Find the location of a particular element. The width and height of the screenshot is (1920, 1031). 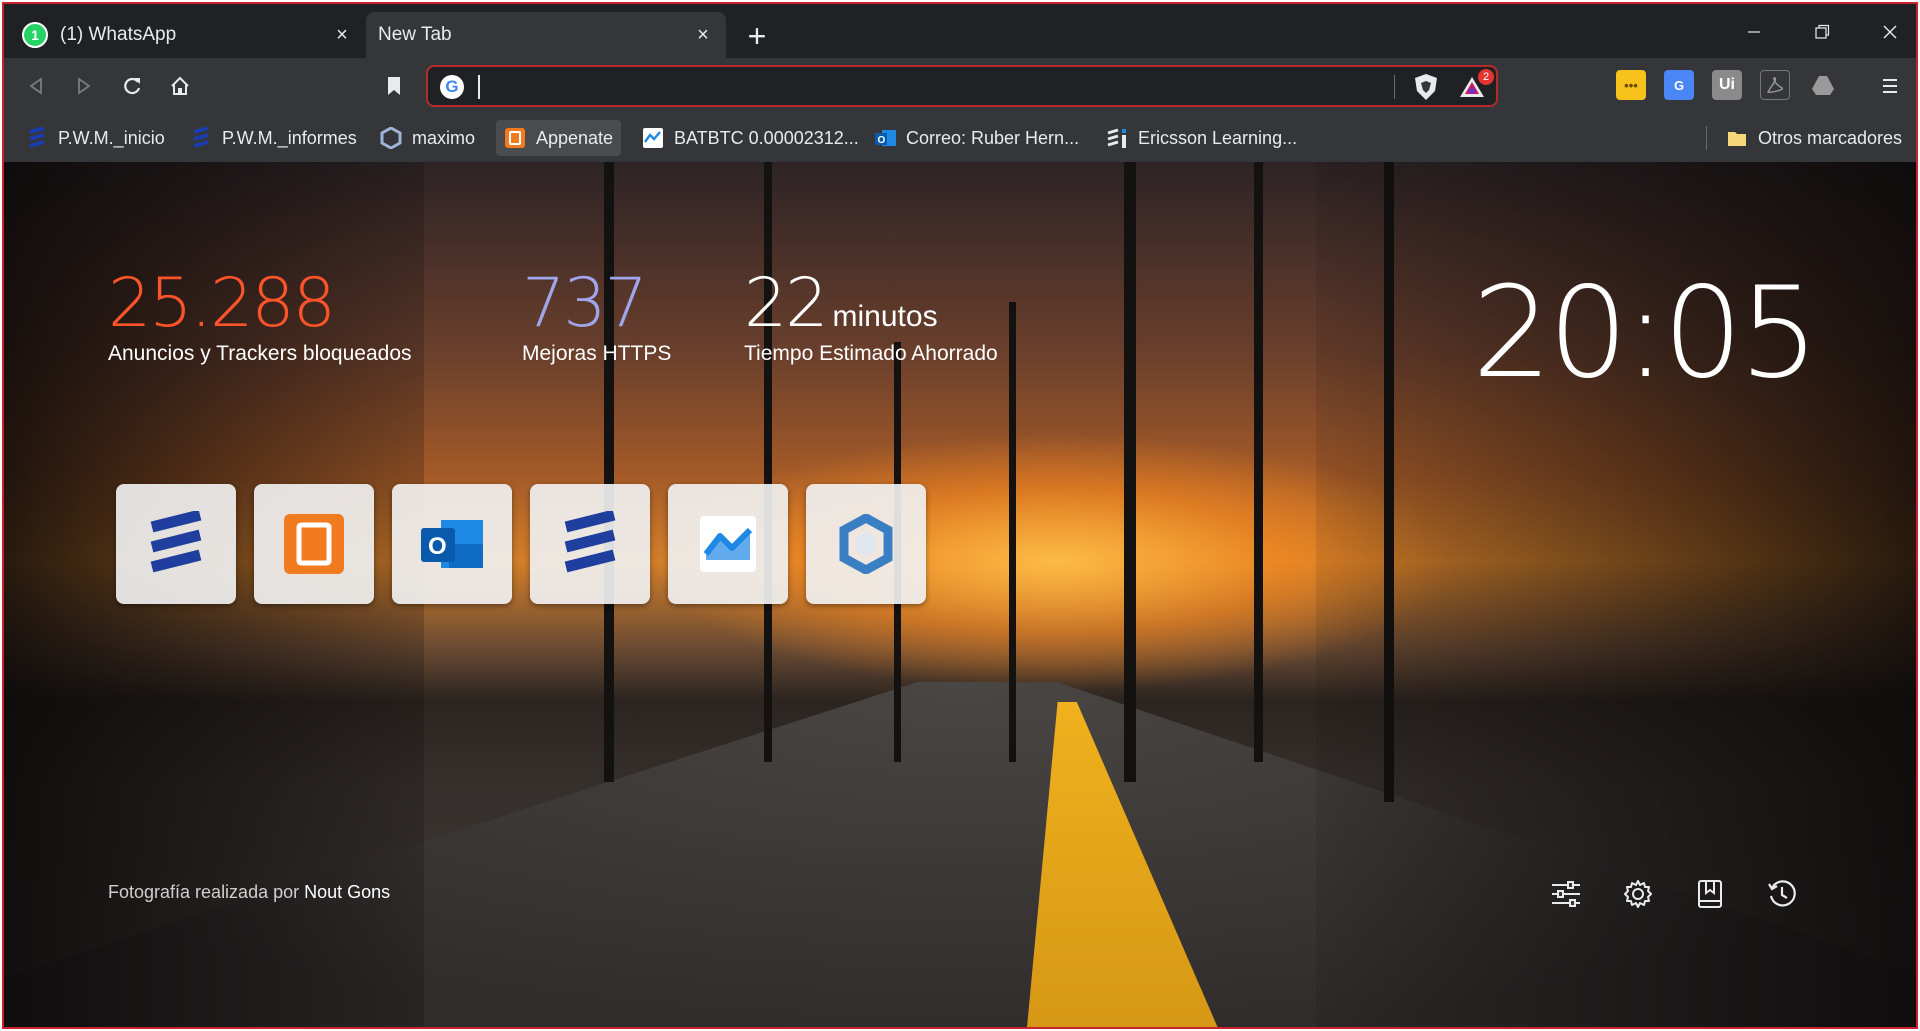

restore-button is located at coordinates (1822, 32).